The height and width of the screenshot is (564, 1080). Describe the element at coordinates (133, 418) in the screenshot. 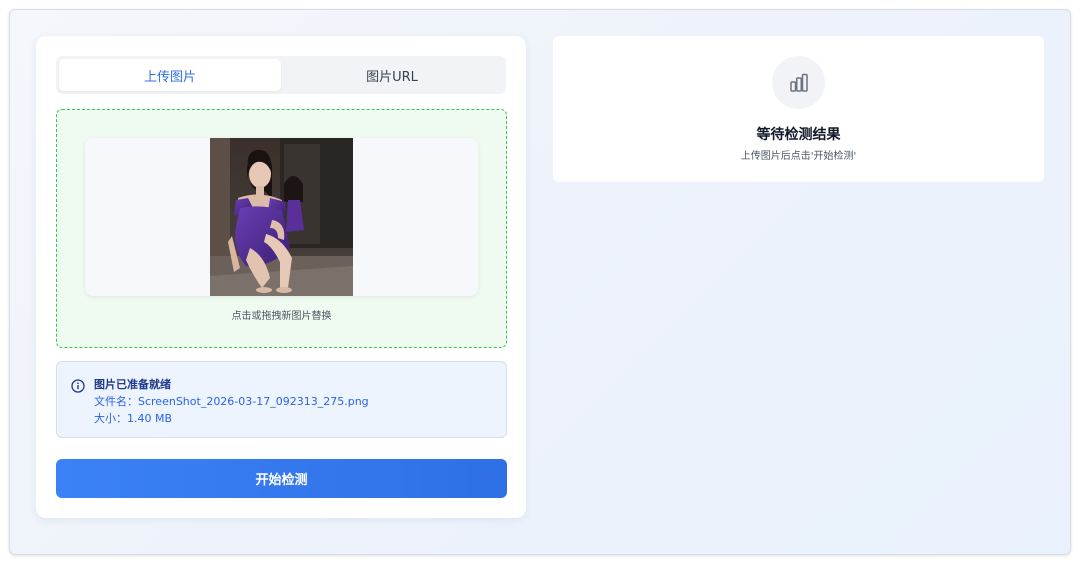

I see `file-size-text: 大小：1.40 MB` at that location.